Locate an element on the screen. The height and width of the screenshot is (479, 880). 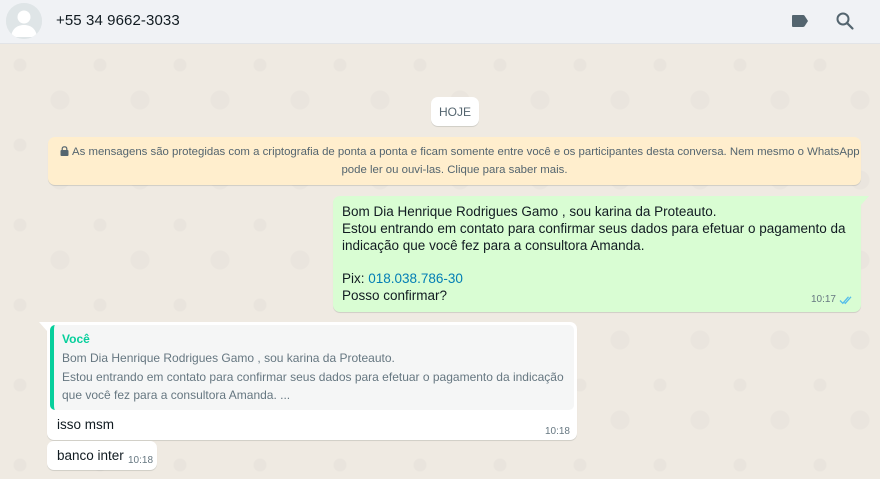
read-ticks-icon is located at coordinates (846, 300).